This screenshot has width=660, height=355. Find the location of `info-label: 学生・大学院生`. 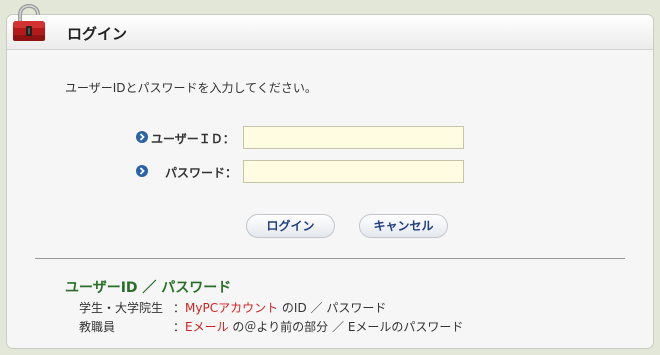

info-label: 学生・大学院生 is located at coordinates (121, 308).